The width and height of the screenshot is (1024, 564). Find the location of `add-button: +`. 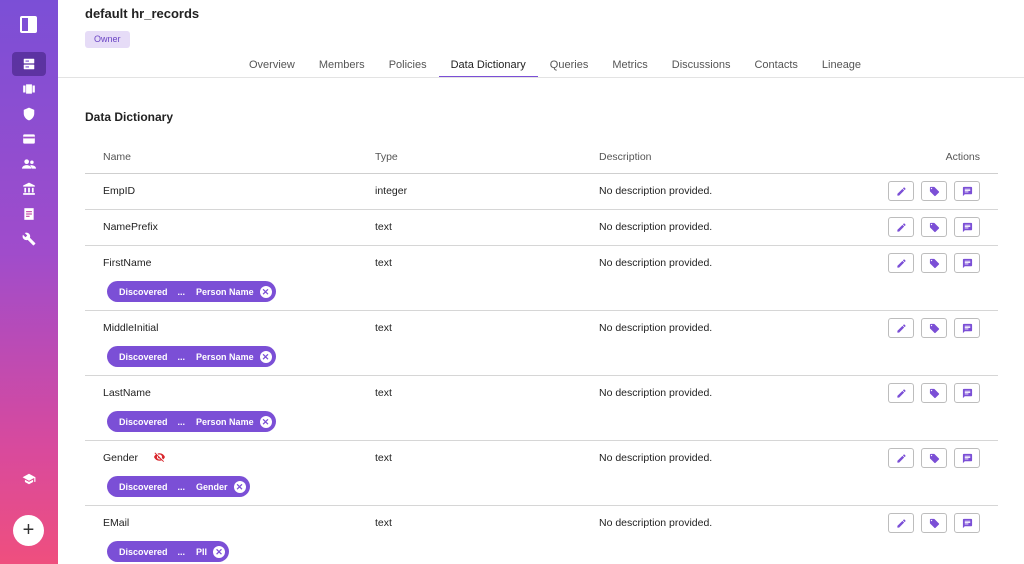

add-button: + is located at coordinates (28, 530).